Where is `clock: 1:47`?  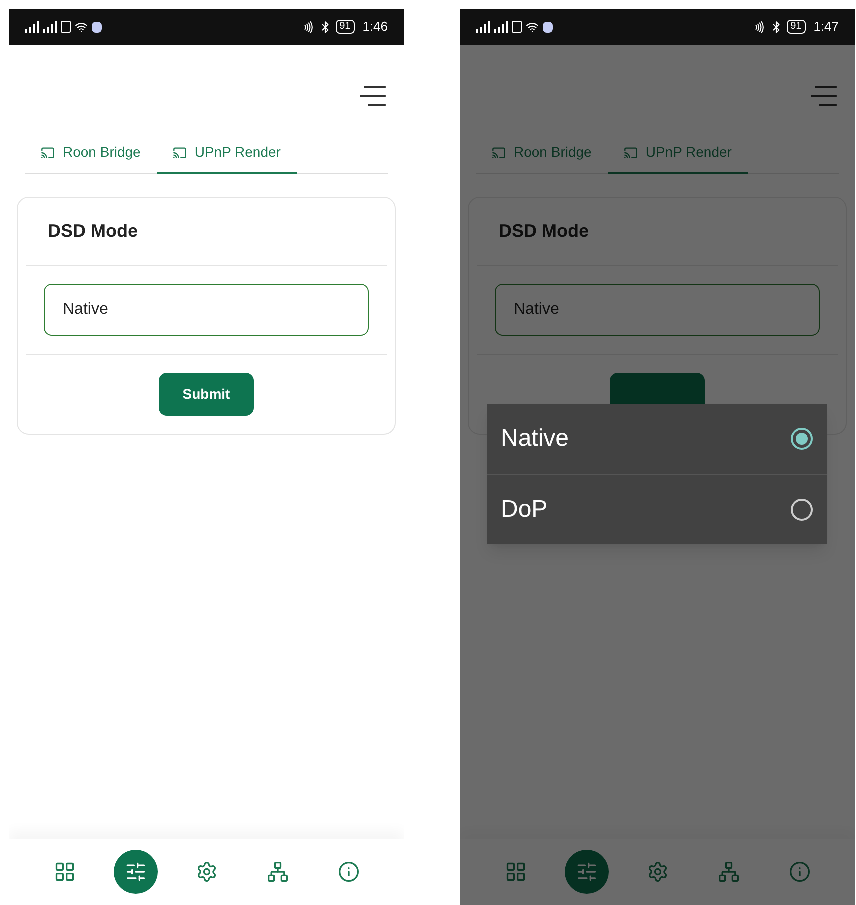
clock: 1:47 is located at coordinates (826, 27).